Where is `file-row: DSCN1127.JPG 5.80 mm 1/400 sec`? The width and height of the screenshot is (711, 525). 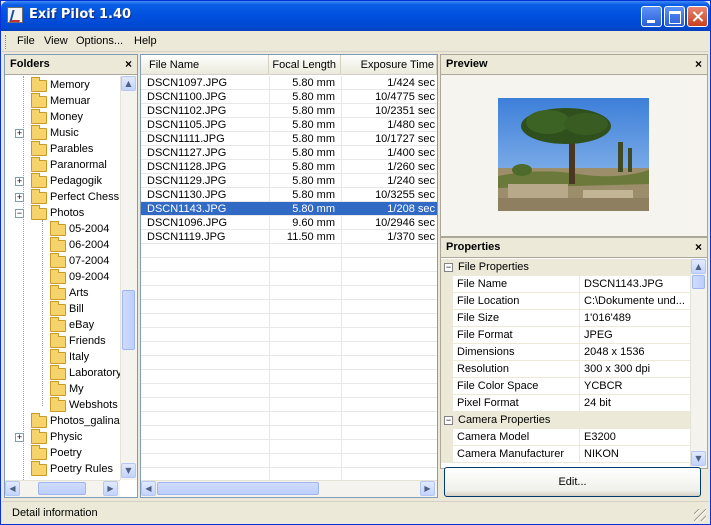
file-row: DSCN1127.JPG 5.80 mm 1/400 sec is located at coordinates (289, 153).